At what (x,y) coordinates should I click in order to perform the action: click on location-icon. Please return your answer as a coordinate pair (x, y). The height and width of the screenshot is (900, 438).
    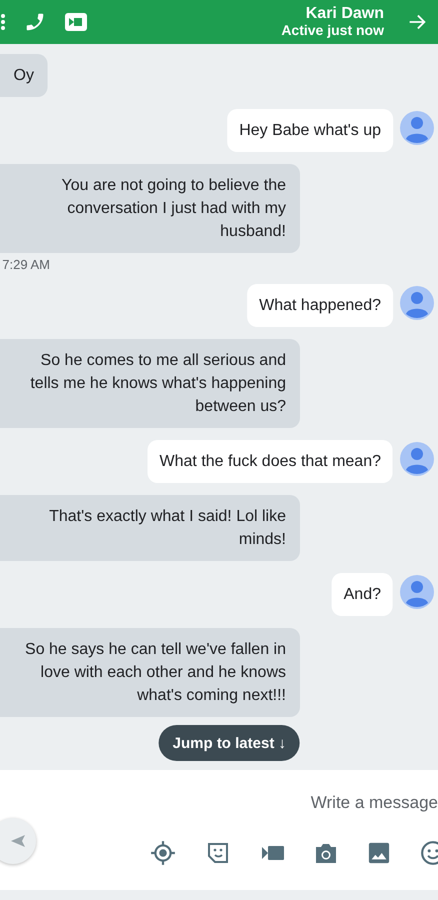
    Looking at the image, I should click on (163, 853).